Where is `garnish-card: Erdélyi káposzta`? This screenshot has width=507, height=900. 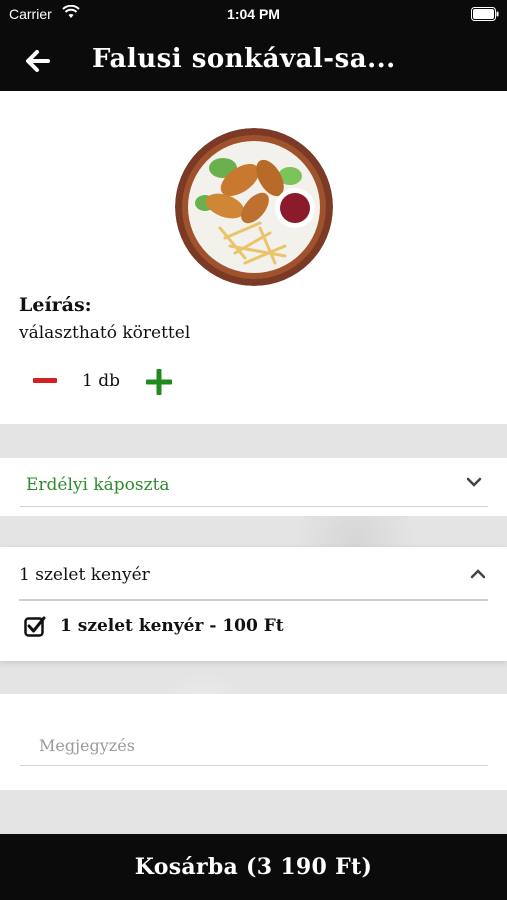
garnish-card: Erdélyi káposzta is located at coordinates (253, 487).